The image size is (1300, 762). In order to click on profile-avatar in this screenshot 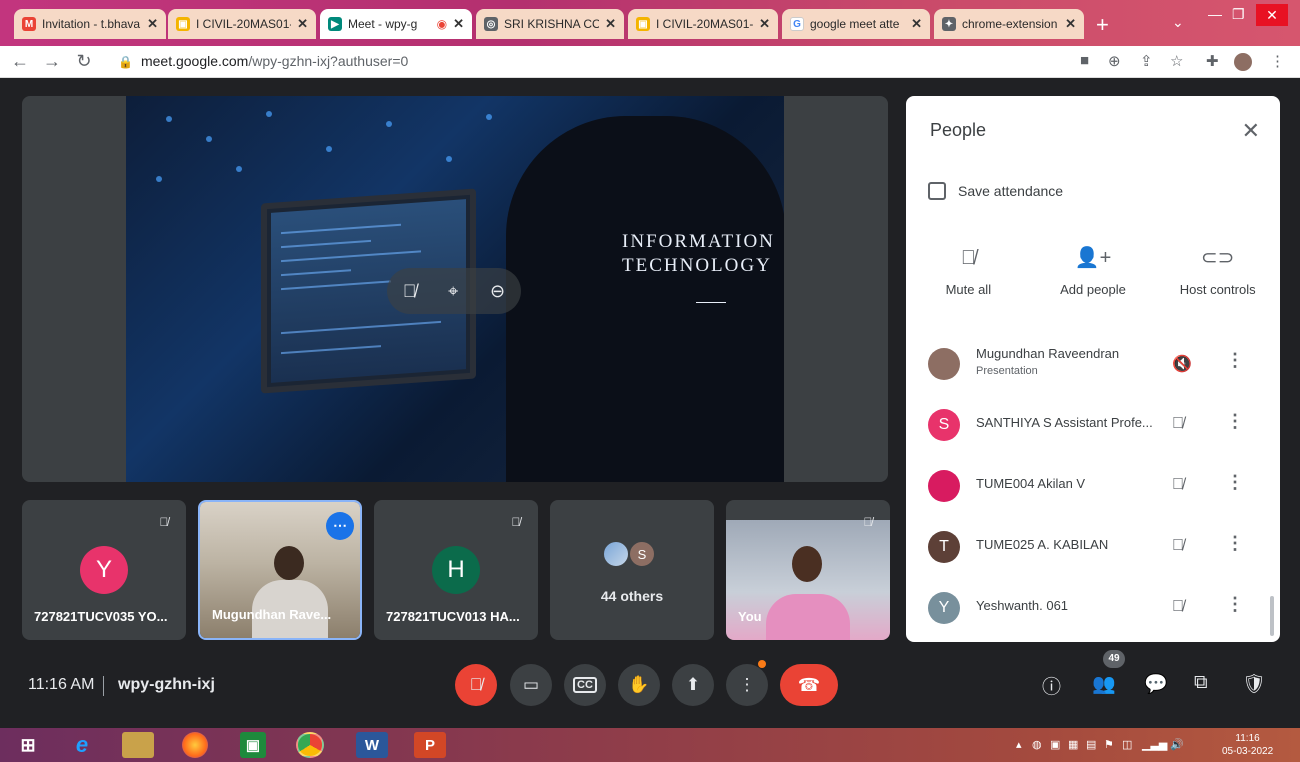, I will do `click(1243, 62)`.